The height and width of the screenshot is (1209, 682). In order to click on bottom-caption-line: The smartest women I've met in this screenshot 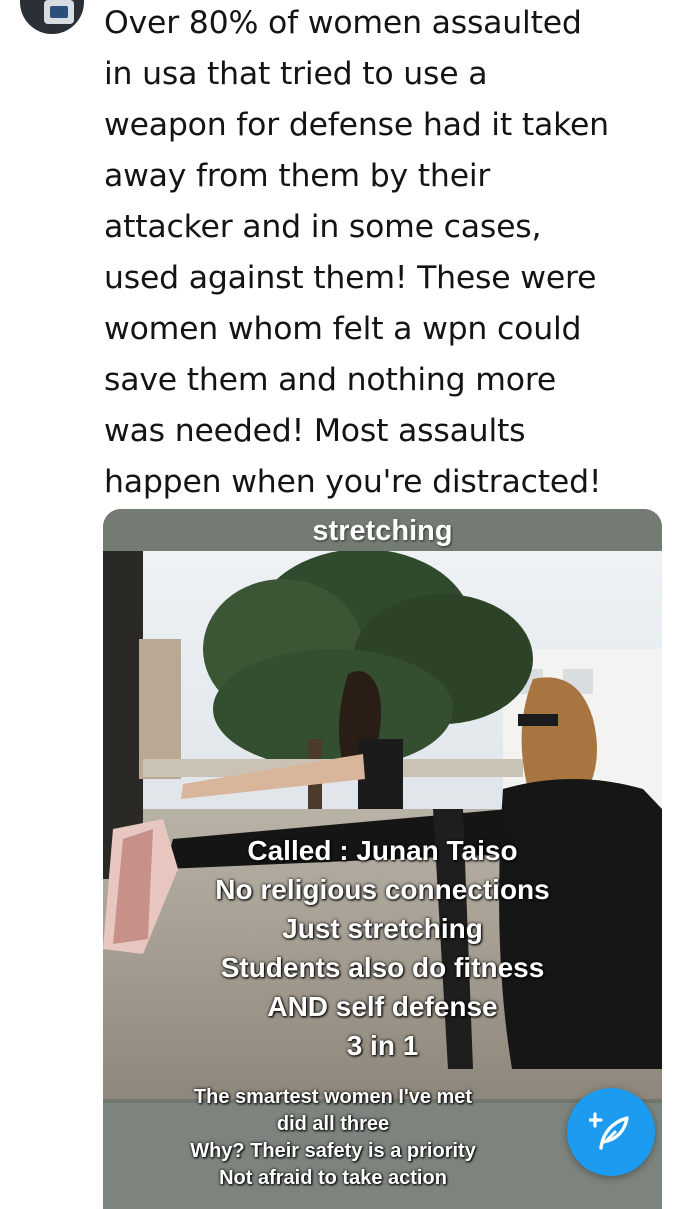, I will do `click(333, 1097)`.